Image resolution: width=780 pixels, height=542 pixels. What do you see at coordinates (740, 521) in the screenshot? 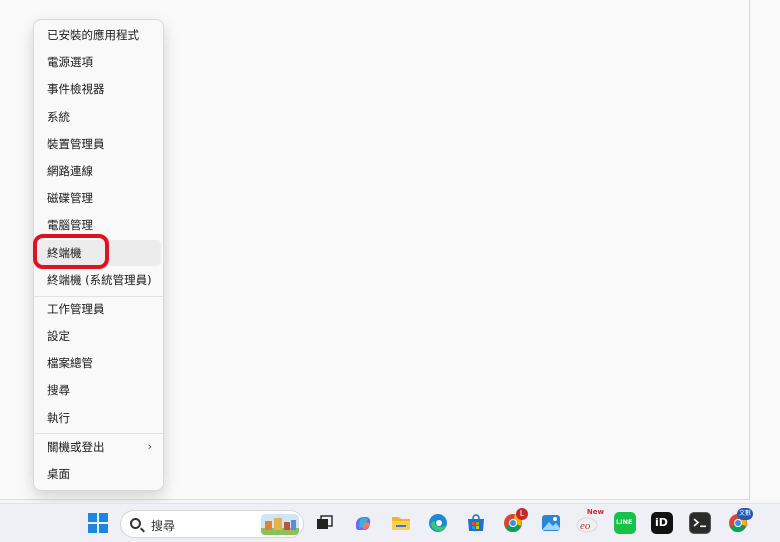
I see `chrome-profile-icon: 文數` at bounding box center [740, 521].